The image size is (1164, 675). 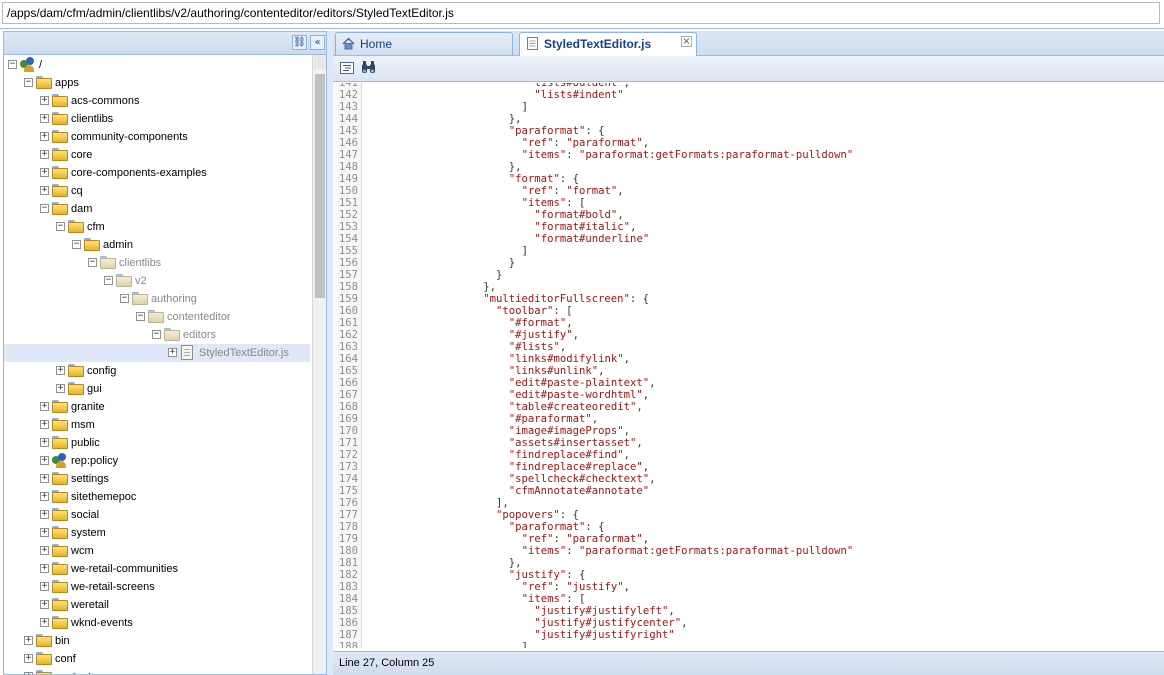 What do you see at coordinates (556, 131) in the screenshot?
I see `code-line: "paraformat": {` at bounding box center [556, 131].